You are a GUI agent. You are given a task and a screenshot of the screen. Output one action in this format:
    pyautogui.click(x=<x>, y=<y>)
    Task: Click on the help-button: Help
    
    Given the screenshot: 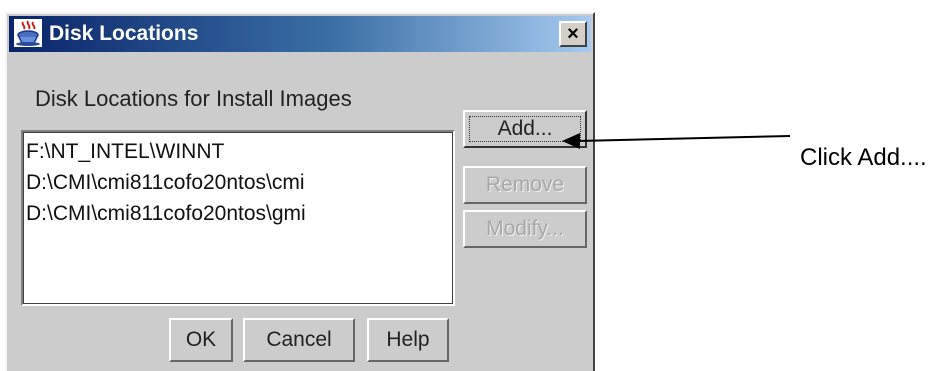 What is the action you would take?
    pyautogui.click(x=408, y=340)
    